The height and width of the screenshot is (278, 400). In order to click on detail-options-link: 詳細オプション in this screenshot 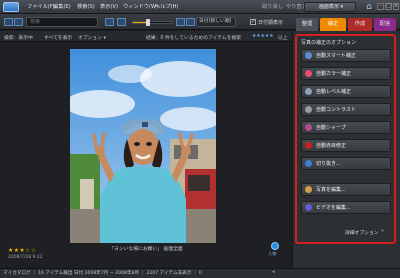, I will do `click(362, 232)`.